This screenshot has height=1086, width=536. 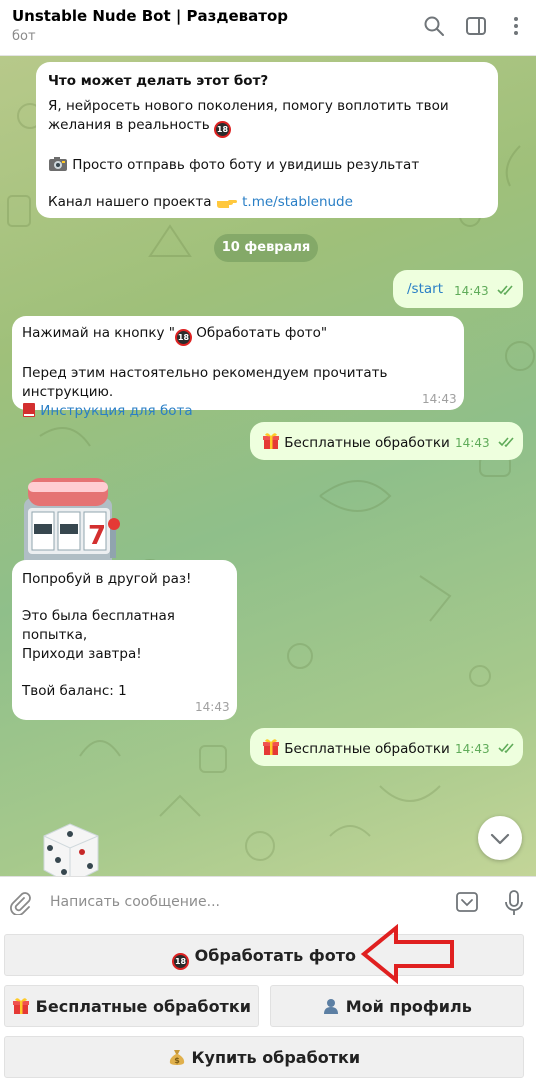 What do you see at coordinates (266, 248) in the screenshot?
I see `date-separator: 10 февраля` at bounding box center [266, 248].